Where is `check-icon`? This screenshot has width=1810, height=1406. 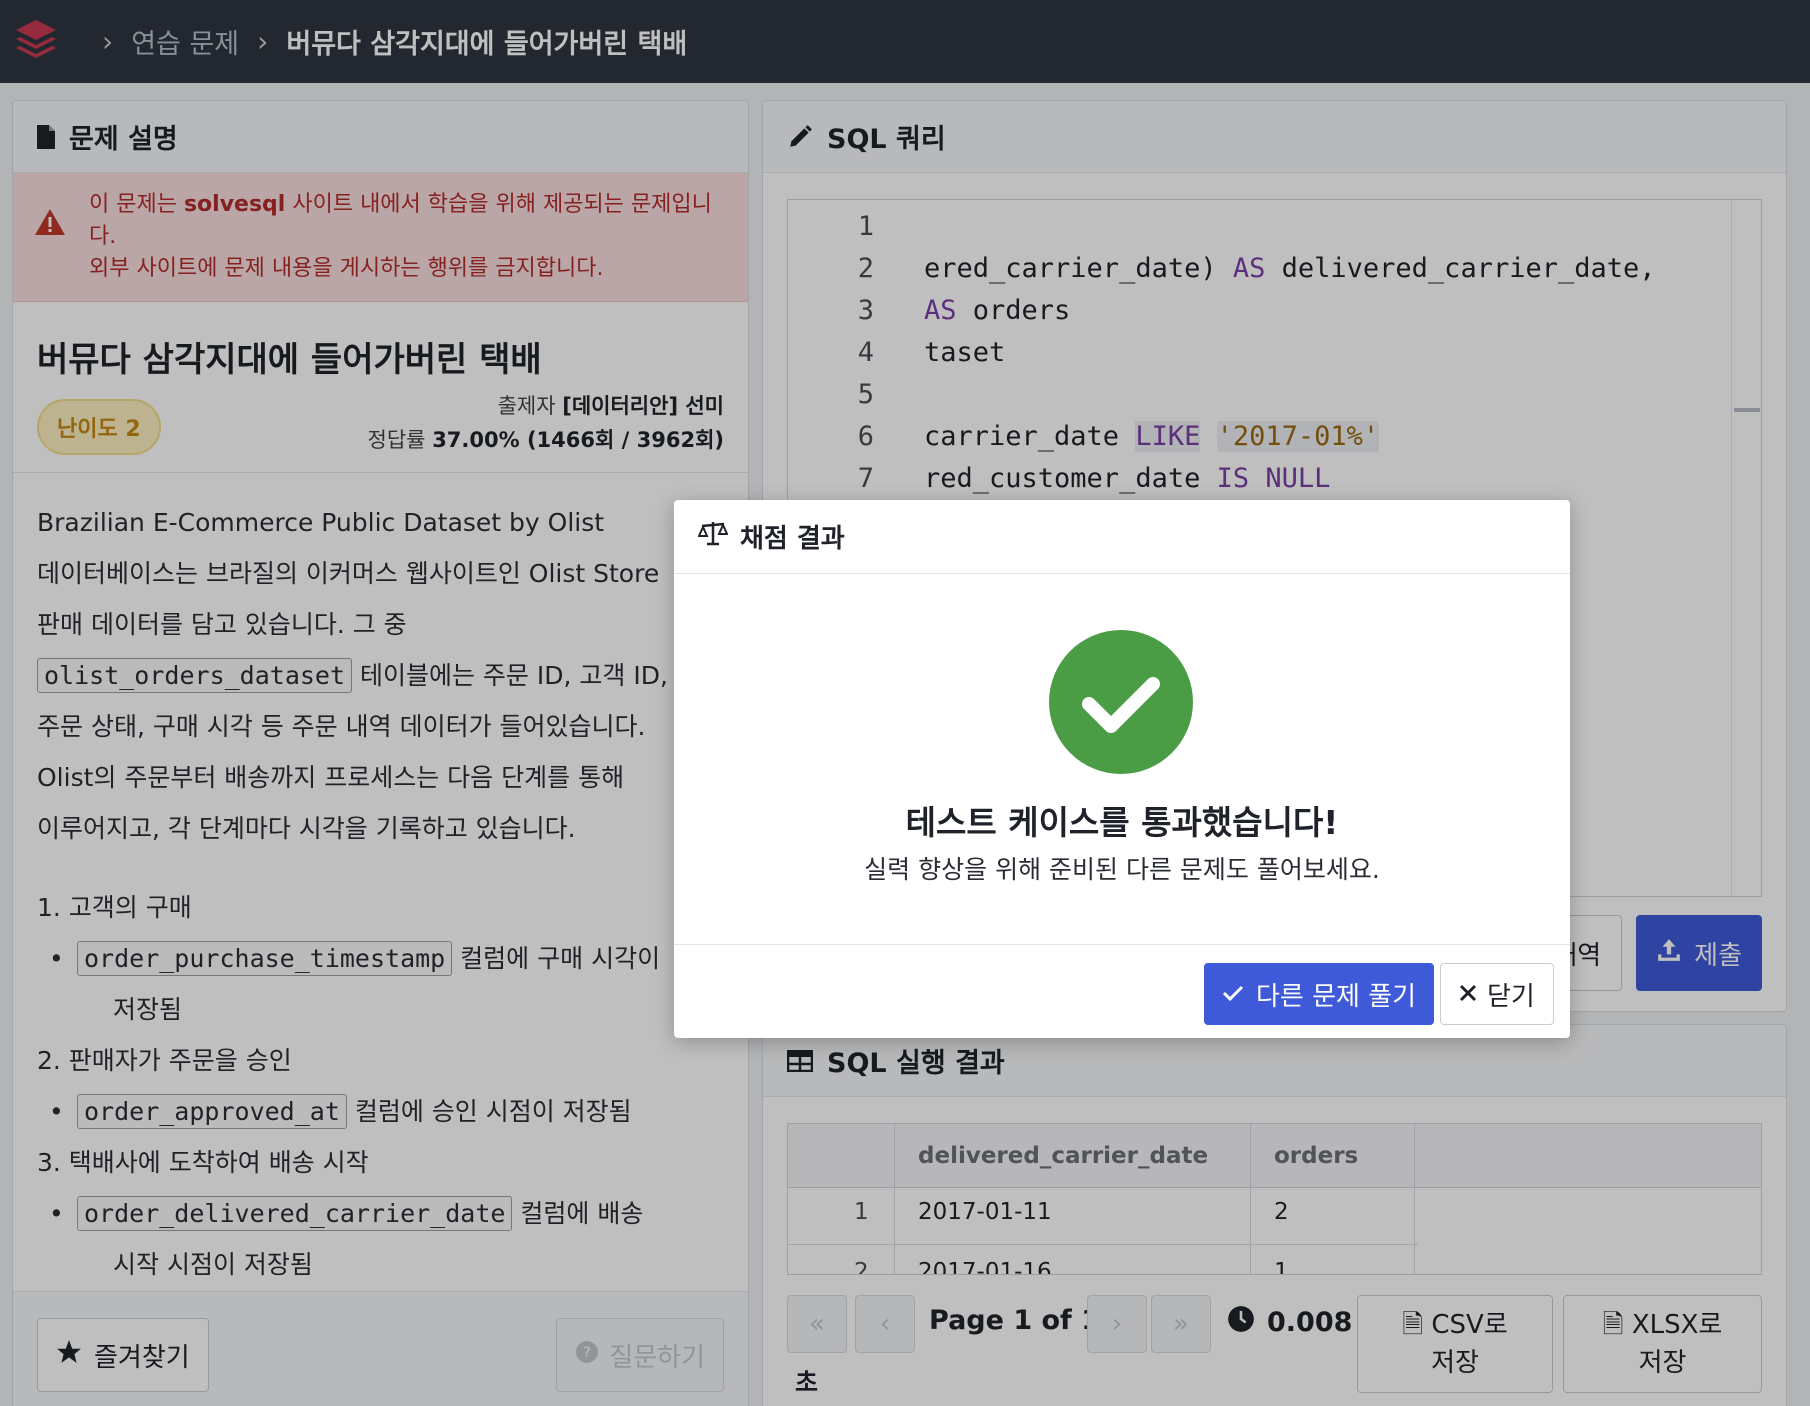
check-icon is located at coordinates (1233, 994).